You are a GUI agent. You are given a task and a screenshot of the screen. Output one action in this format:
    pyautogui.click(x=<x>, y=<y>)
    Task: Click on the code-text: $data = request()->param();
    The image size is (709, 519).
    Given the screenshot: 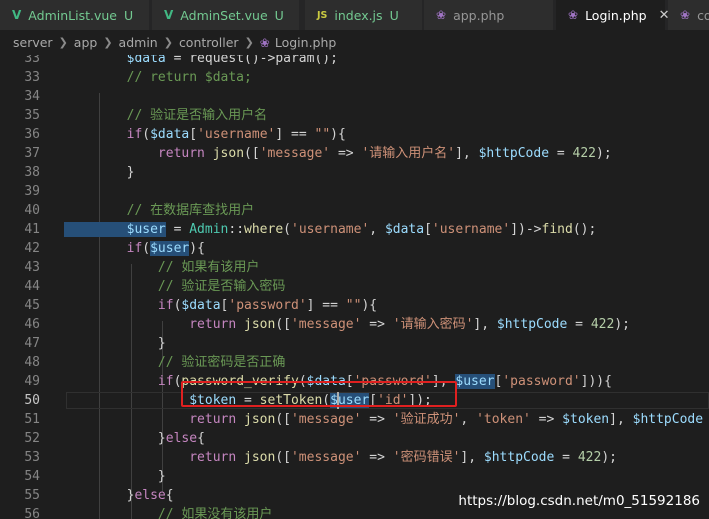 What is the action you would take?
    pyautogui.click(x=201, y=61)
    